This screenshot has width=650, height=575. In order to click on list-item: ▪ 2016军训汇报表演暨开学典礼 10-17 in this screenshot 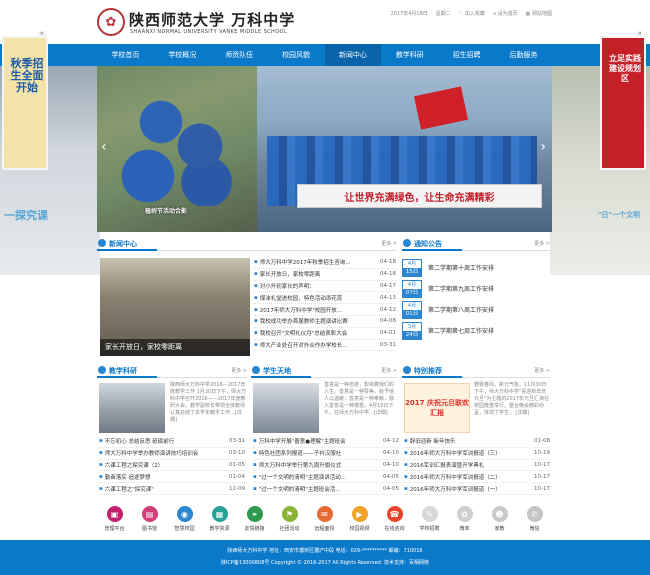, I will do `click(477, 466)`.